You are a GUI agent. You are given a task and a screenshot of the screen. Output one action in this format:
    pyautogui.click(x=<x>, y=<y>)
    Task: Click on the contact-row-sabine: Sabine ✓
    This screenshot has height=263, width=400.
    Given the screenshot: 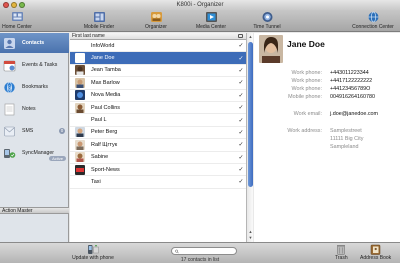 What is the action you would take?
    pyautogui.click(x=158, y=158)
    